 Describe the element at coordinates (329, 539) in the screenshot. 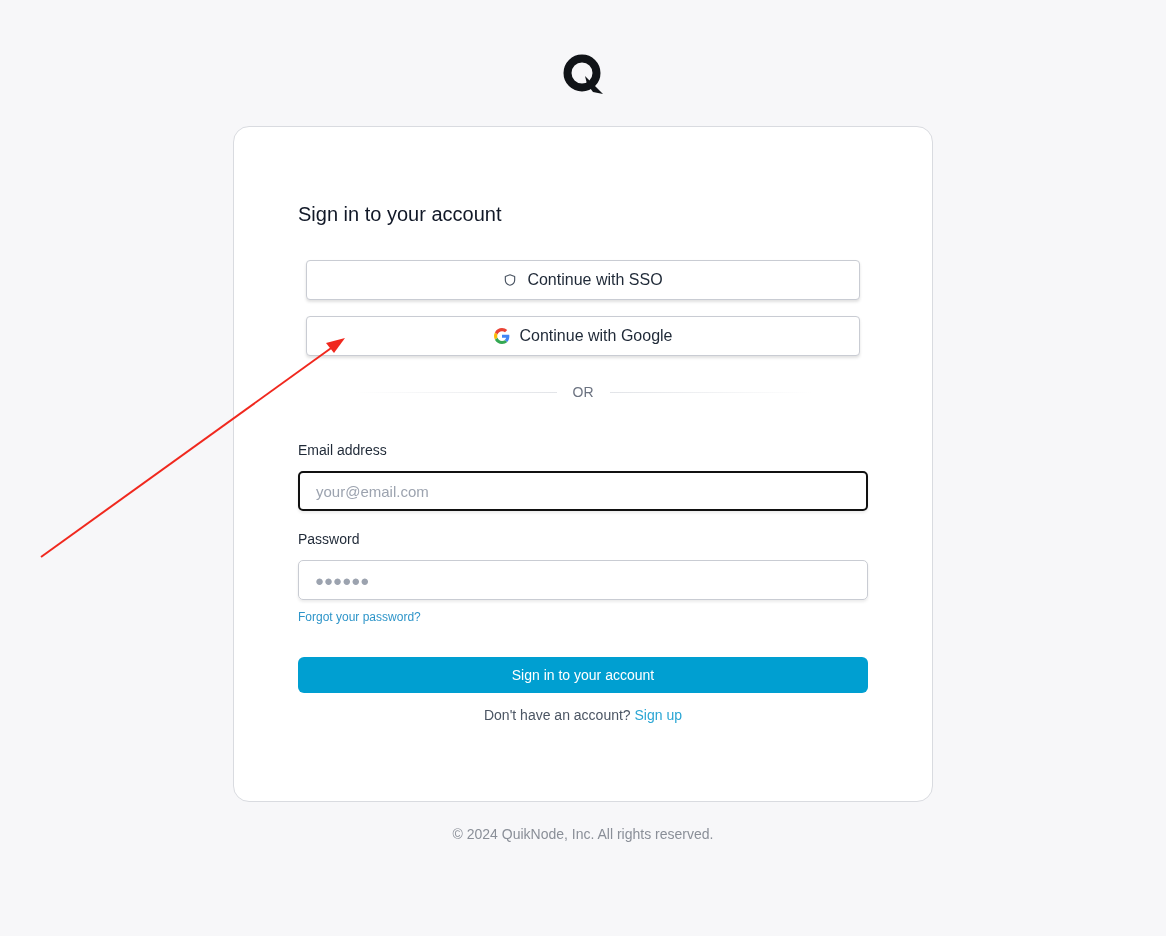

I see `field-label: Password` at that location.